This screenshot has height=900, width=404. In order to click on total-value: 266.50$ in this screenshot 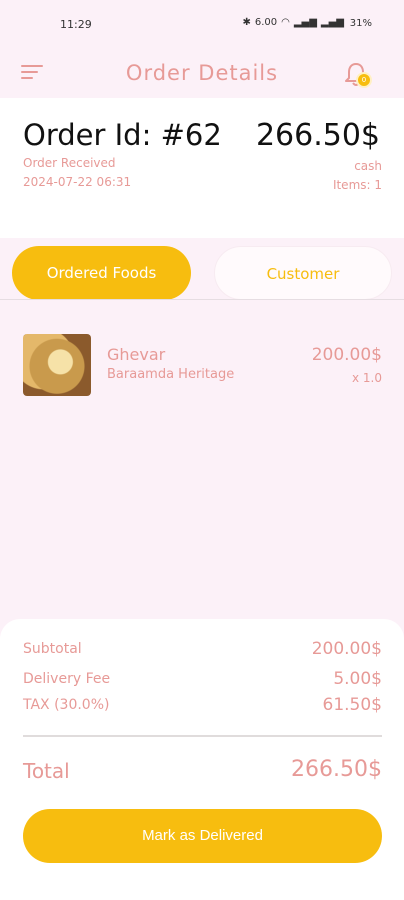, I will do `click(336, 769)`.